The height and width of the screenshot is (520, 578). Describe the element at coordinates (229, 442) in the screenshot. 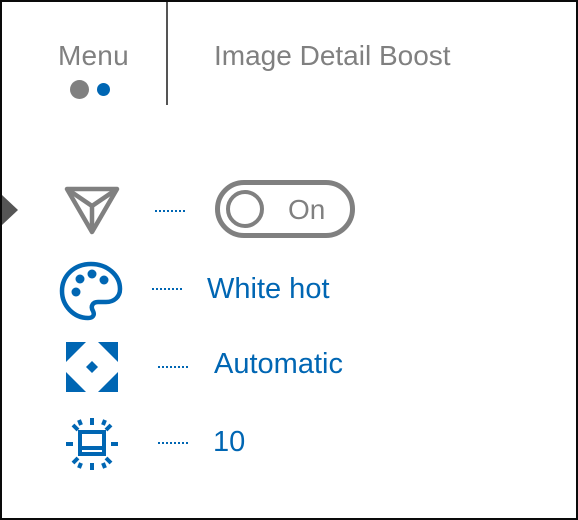

I see `level-value: 10` at that location.